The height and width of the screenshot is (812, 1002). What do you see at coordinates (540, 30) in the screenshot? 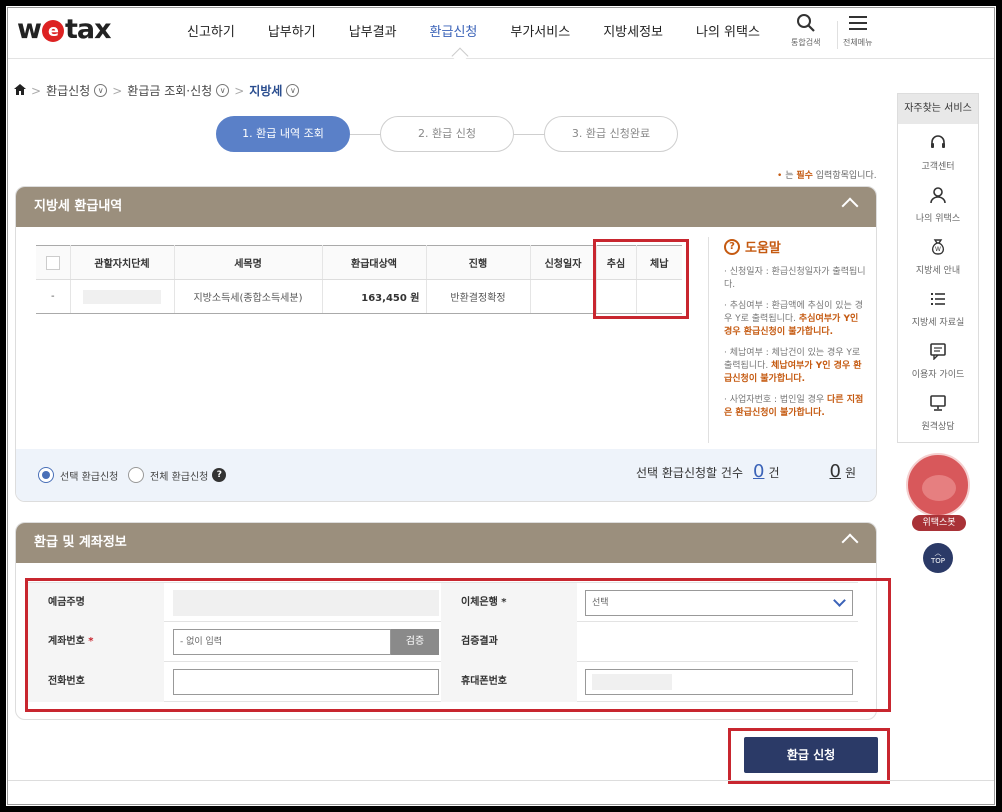
I see `nav-item-extra-service: 부가서비스` at bounding box center [540, 30].